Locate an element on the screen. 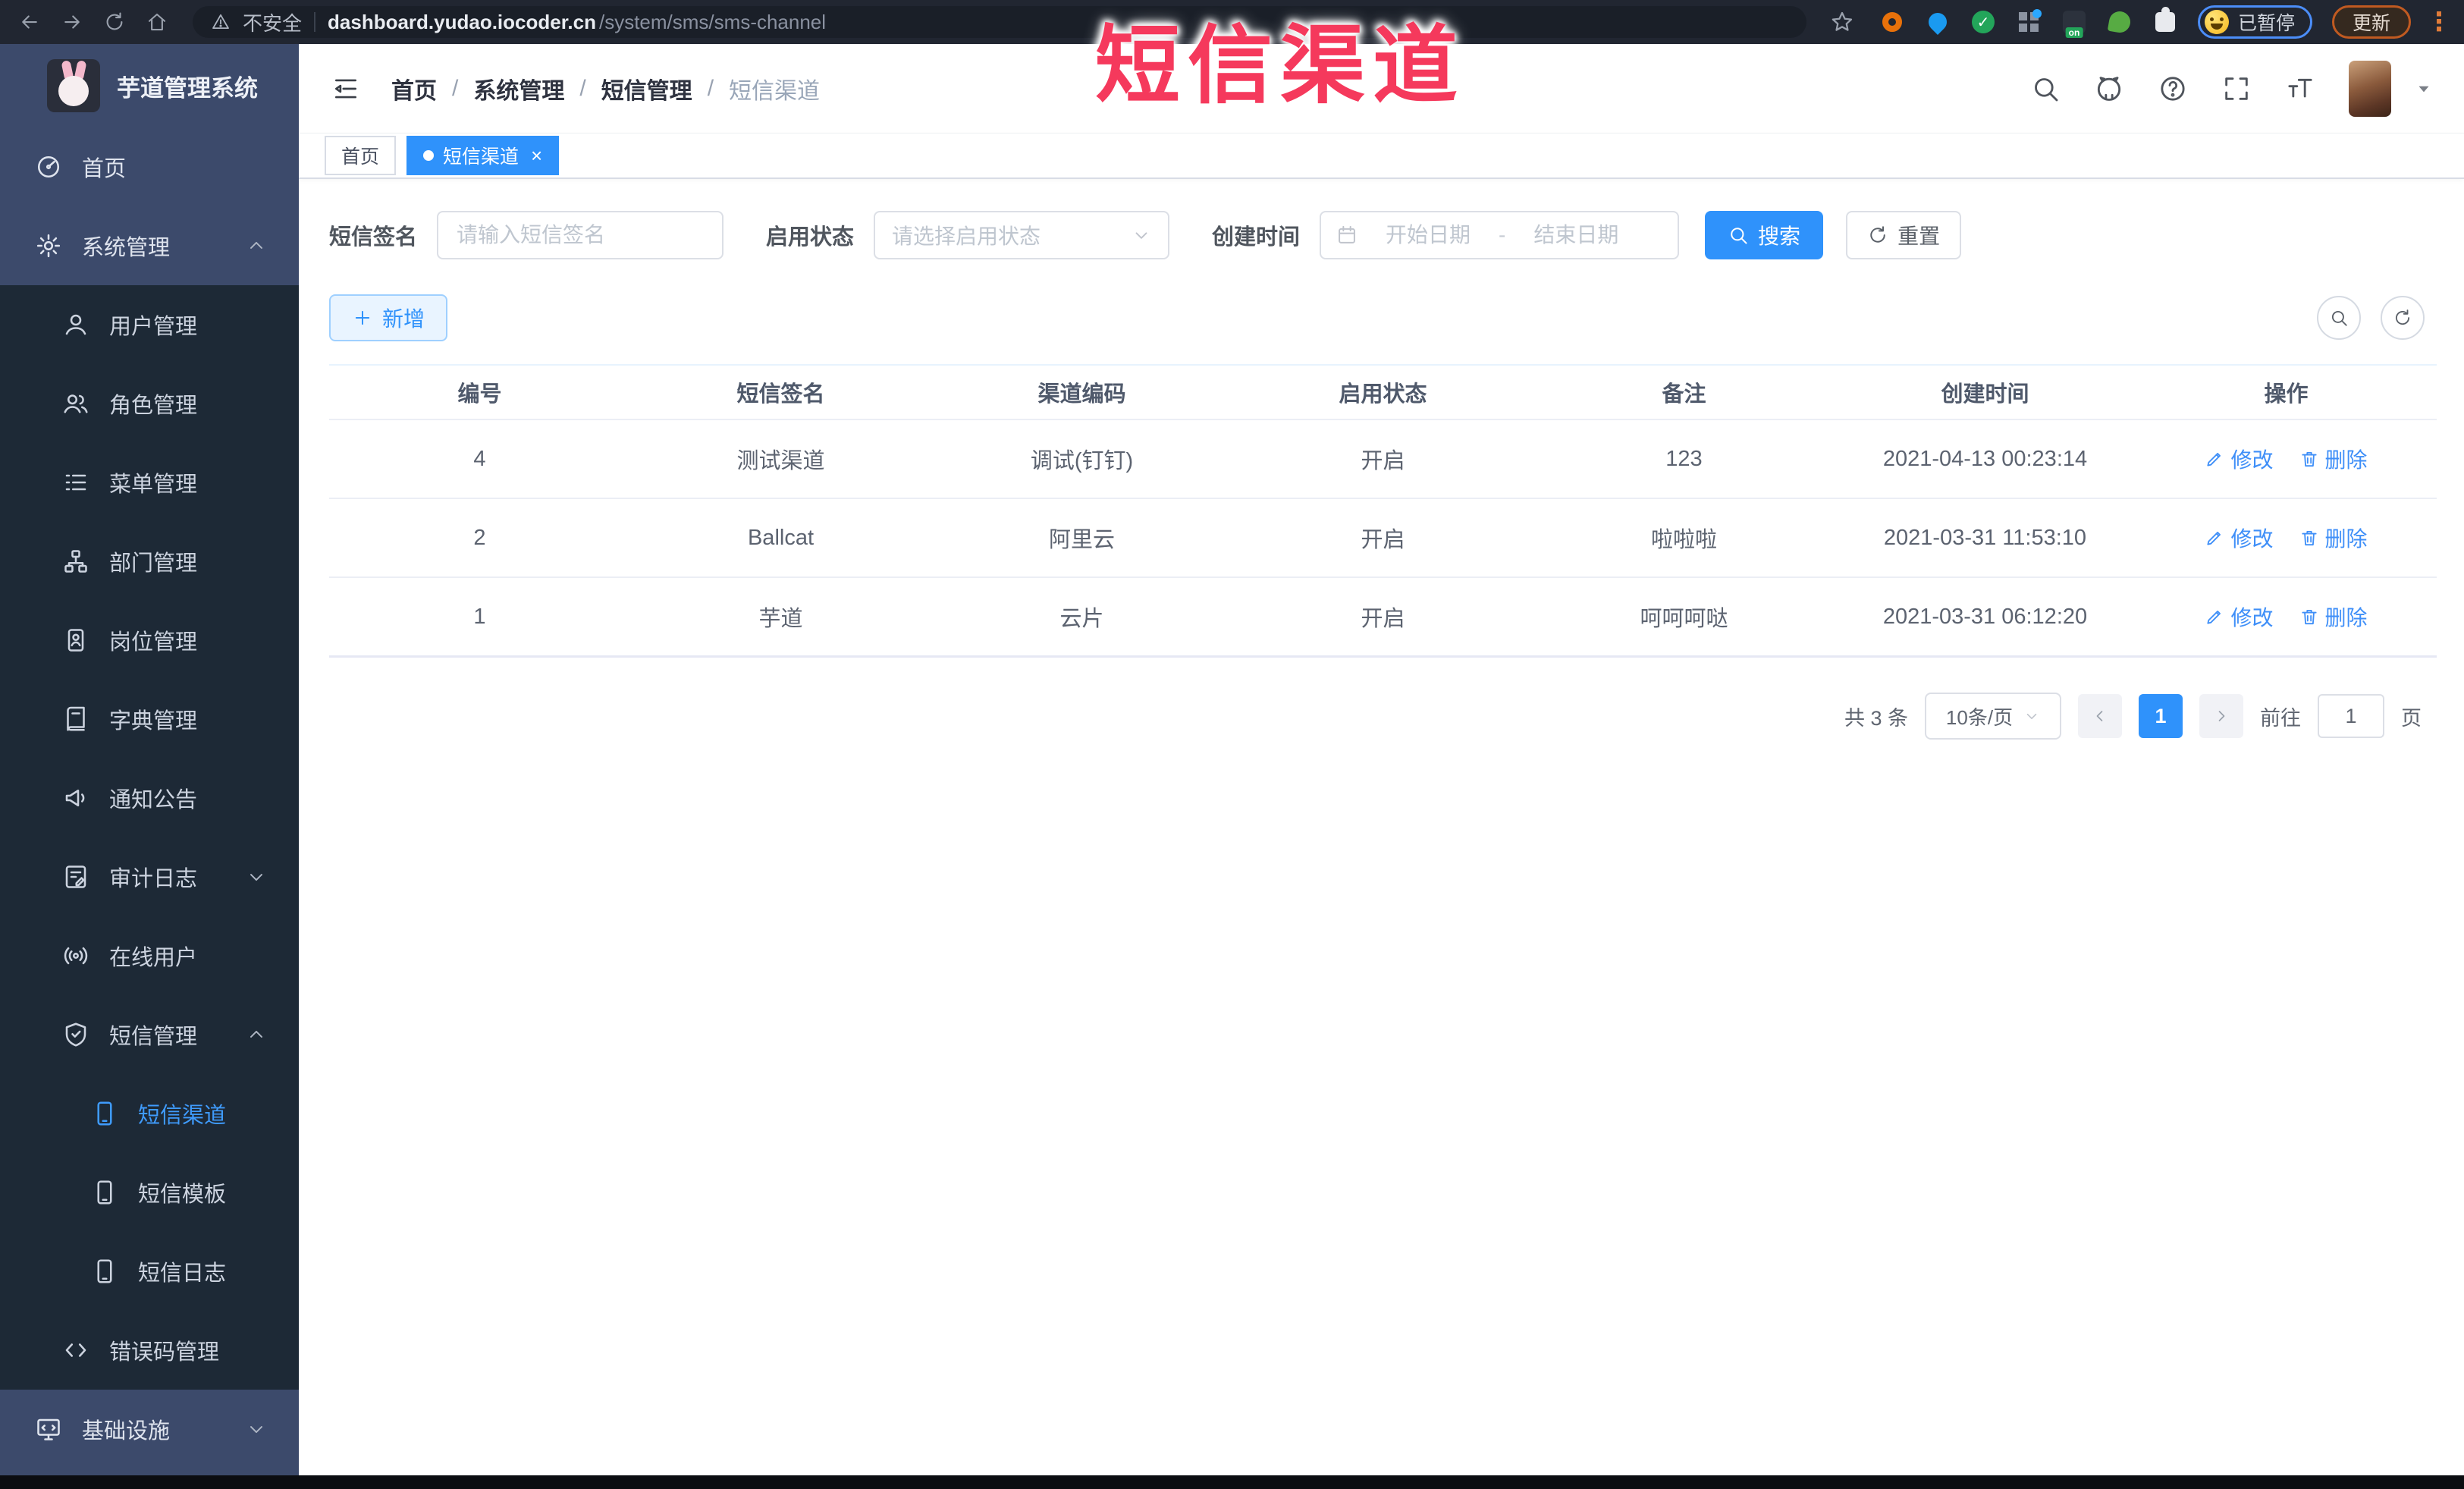  tab-home: 首页 is located at coordinates (361, 155).